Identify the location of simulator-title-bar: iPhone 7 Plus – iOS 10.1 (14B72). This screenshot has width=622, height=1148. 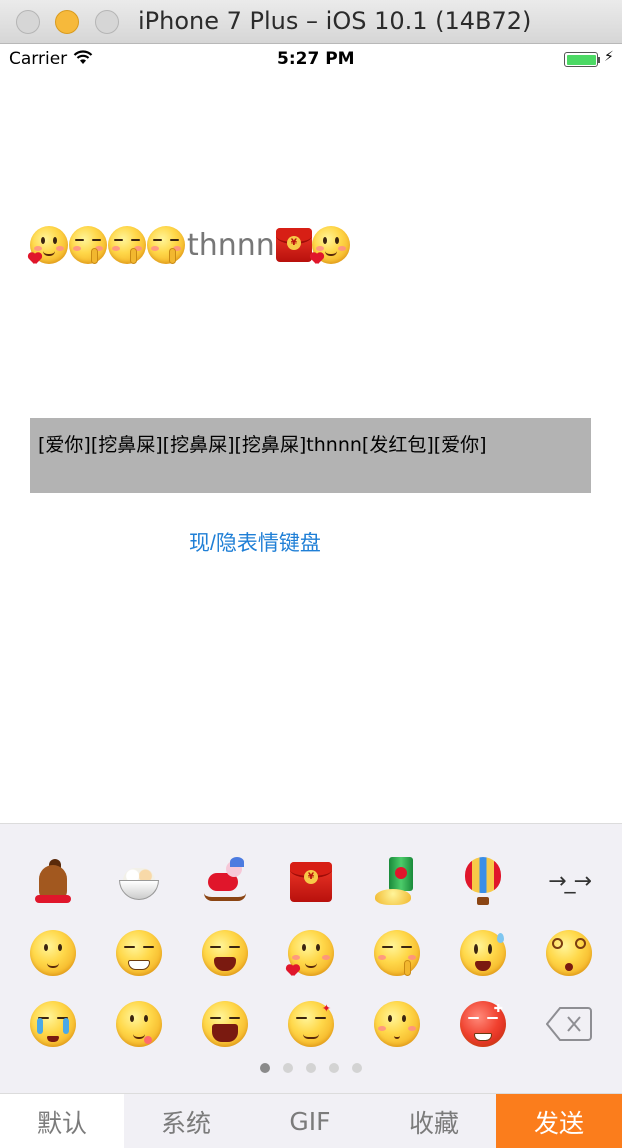
(311, 22).